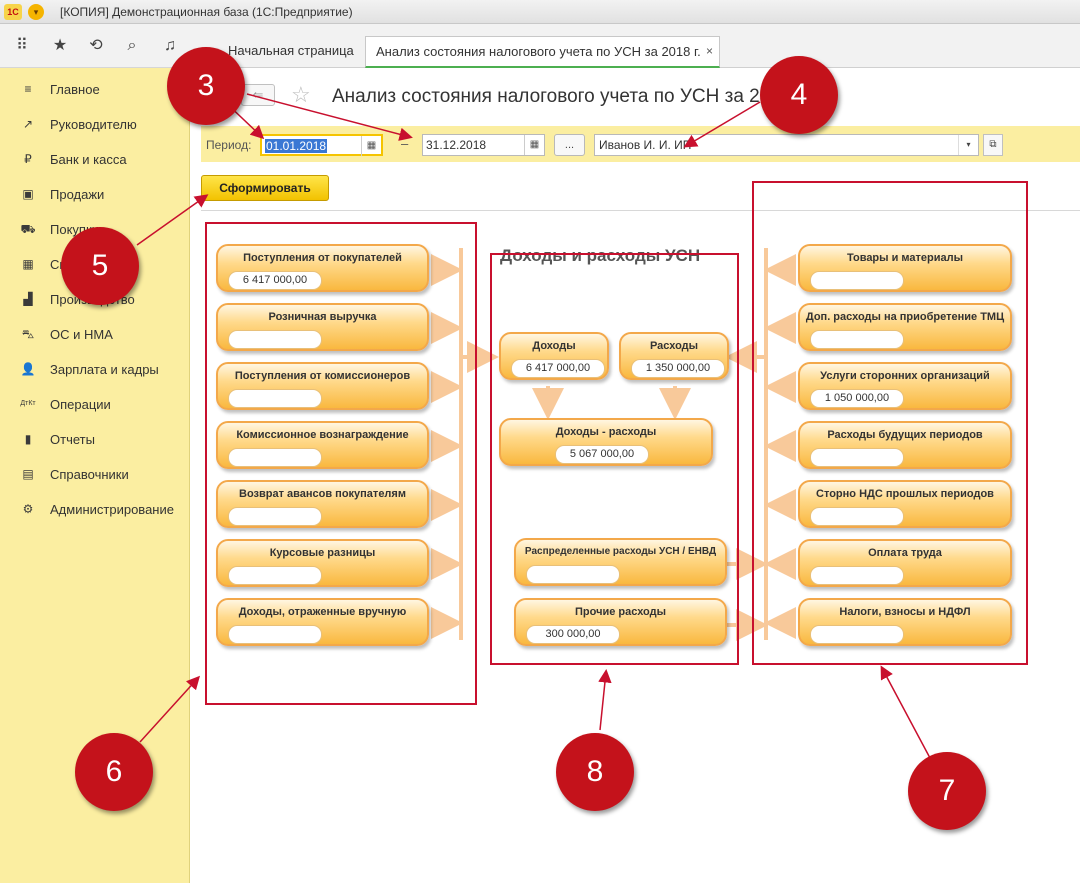 This screenshot has height=883, width=1080. I want to click on sidebar-item-operations: ДтКт Операции, so click(95, 404).